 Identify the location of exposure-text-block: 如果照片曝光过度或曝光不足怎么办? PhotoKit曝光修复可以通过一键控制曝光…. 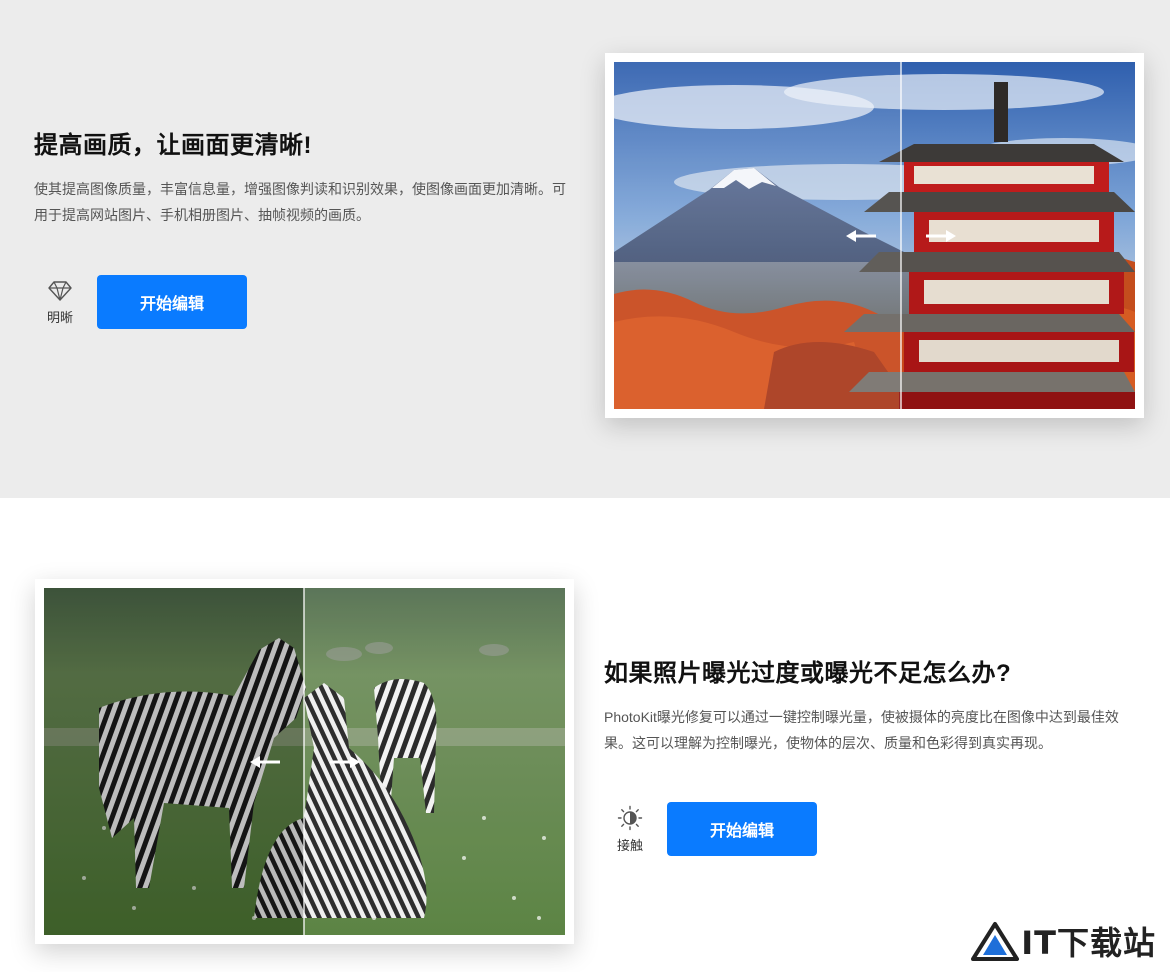
(874, 707).